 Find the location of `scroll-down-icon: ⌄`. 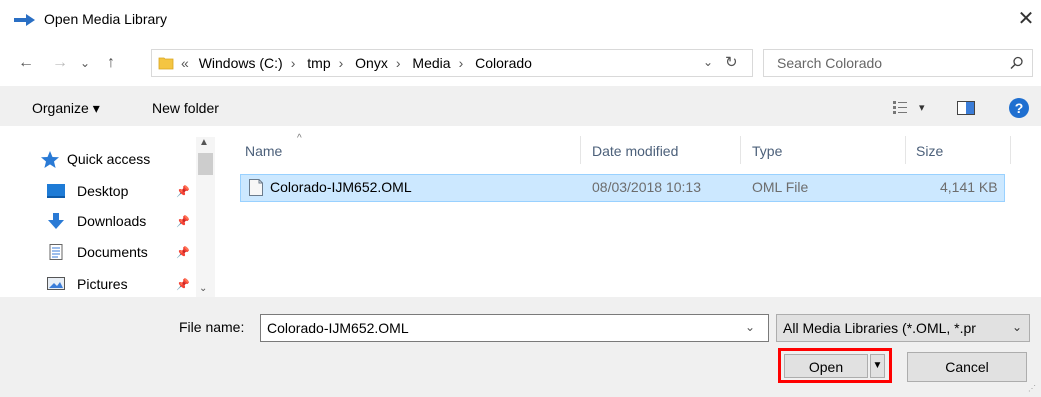

scroll-down-icon: ⌄ is located at coordinates (203, 288).